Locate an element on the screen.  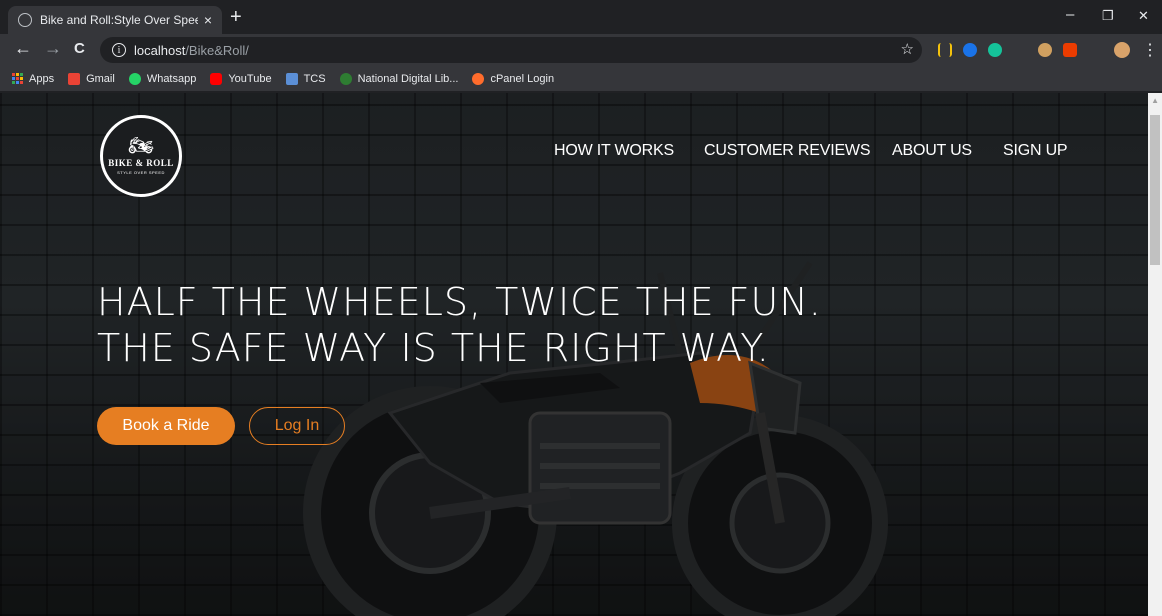
nav-how-it-works: HOW IT WORKS is located at coordinates (614, 151).